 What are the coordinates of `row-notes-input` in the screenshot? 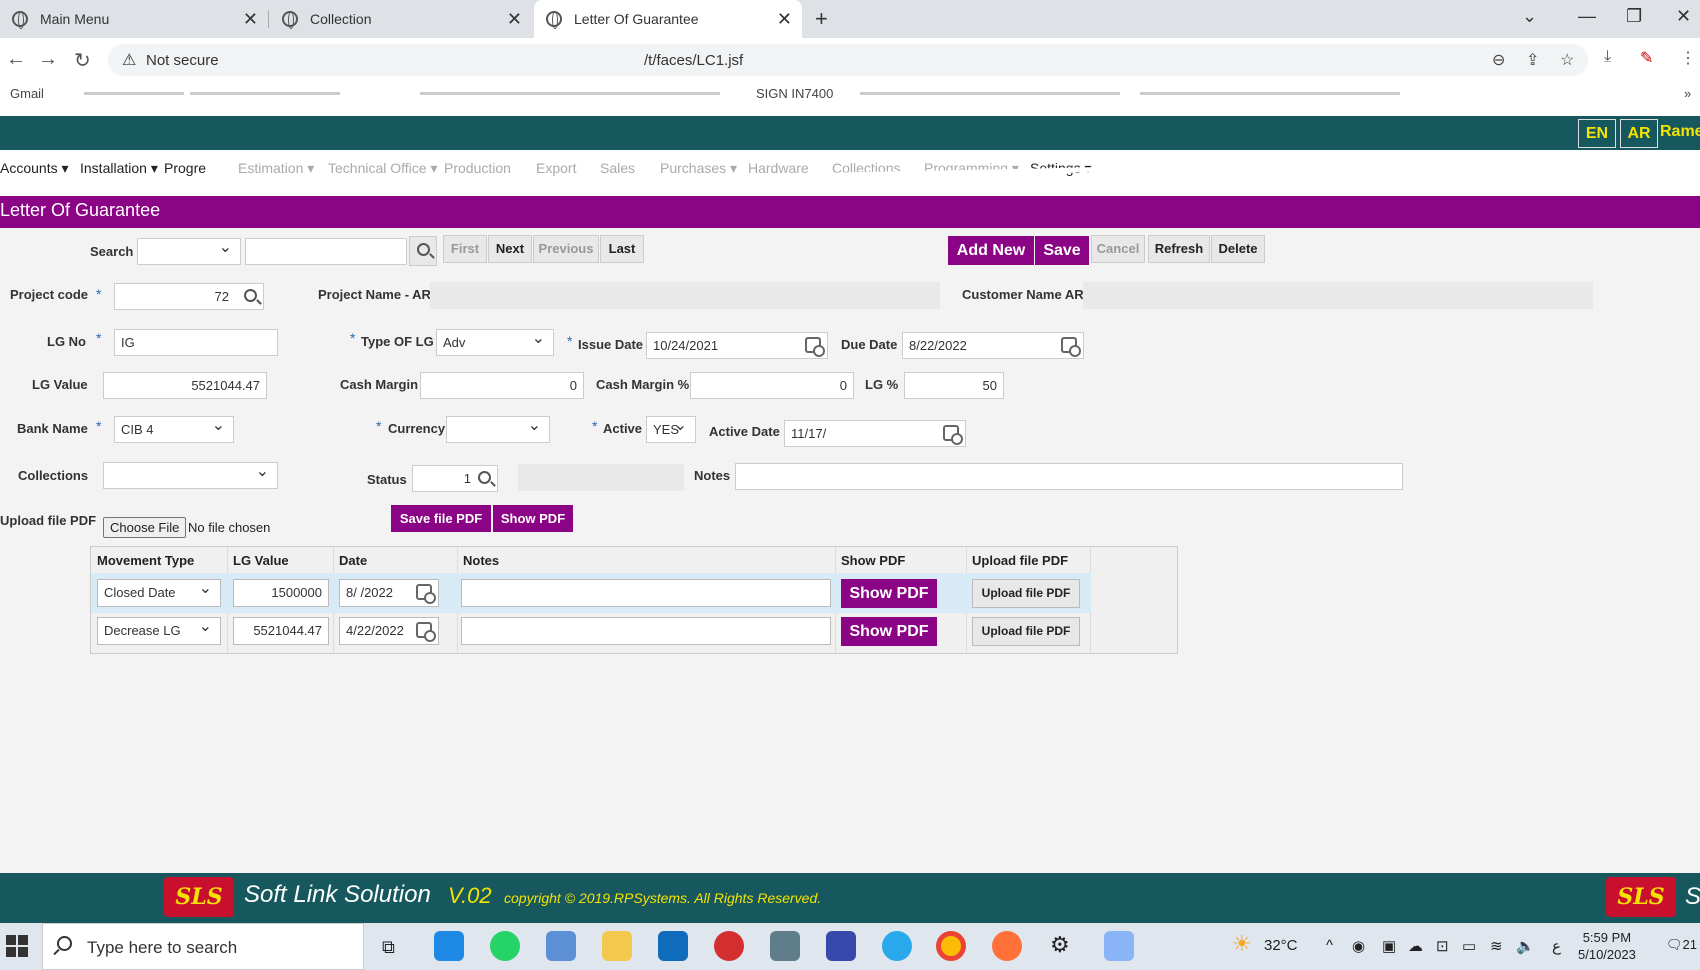 It's located at (646, 631).